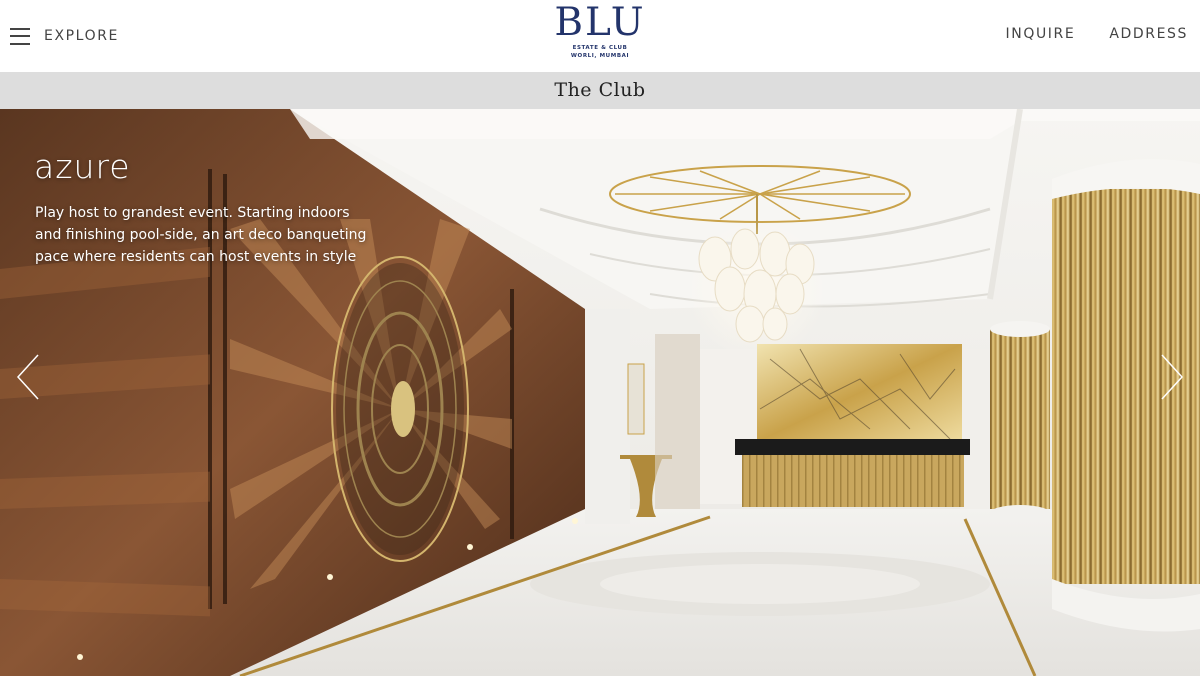 This screenshot has height=676, width=1200. Describe the element at coordinates (600, 48) in the screenshot. I see `logo-subtitle-line1: ESTATE & CLUB` at that location.